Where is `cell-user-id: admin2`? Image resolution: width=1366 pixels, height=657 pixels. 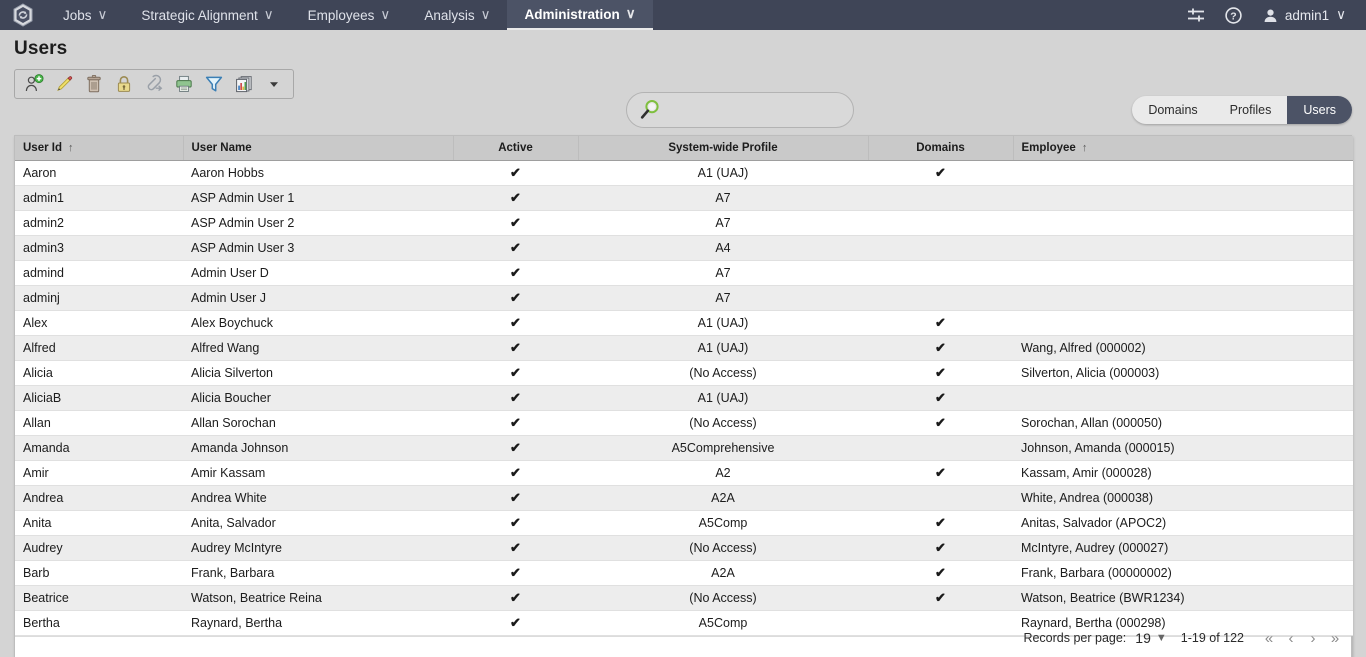 cell-user-id: admin2 is located at coordinates (99, 223).